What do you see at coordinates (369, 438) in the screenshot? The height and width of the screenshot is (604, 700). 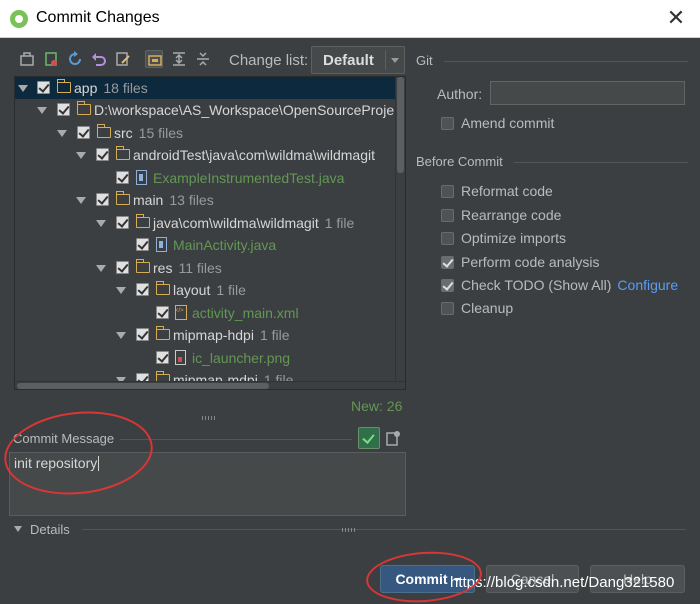 I see `spellcheck-icon` at bounding box center [369, 438].